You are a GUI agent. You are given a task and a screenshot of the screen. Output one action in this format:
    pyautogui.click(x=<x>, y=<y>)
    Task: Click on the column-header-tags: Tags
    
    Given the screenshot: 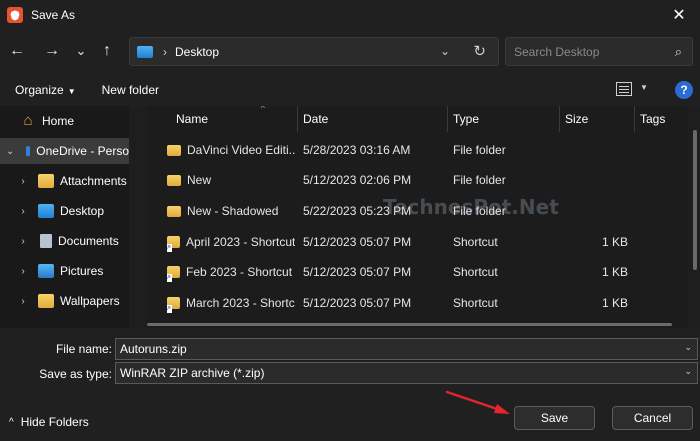 What is the action you would take?
    pyautogui.click(x=652, y=119)
    